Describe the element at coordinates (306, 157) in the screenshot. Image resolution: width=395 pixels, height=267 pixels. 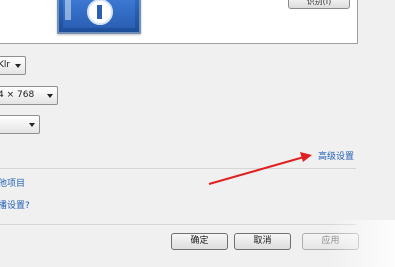
I see `annotation-arrow-head` at that location.